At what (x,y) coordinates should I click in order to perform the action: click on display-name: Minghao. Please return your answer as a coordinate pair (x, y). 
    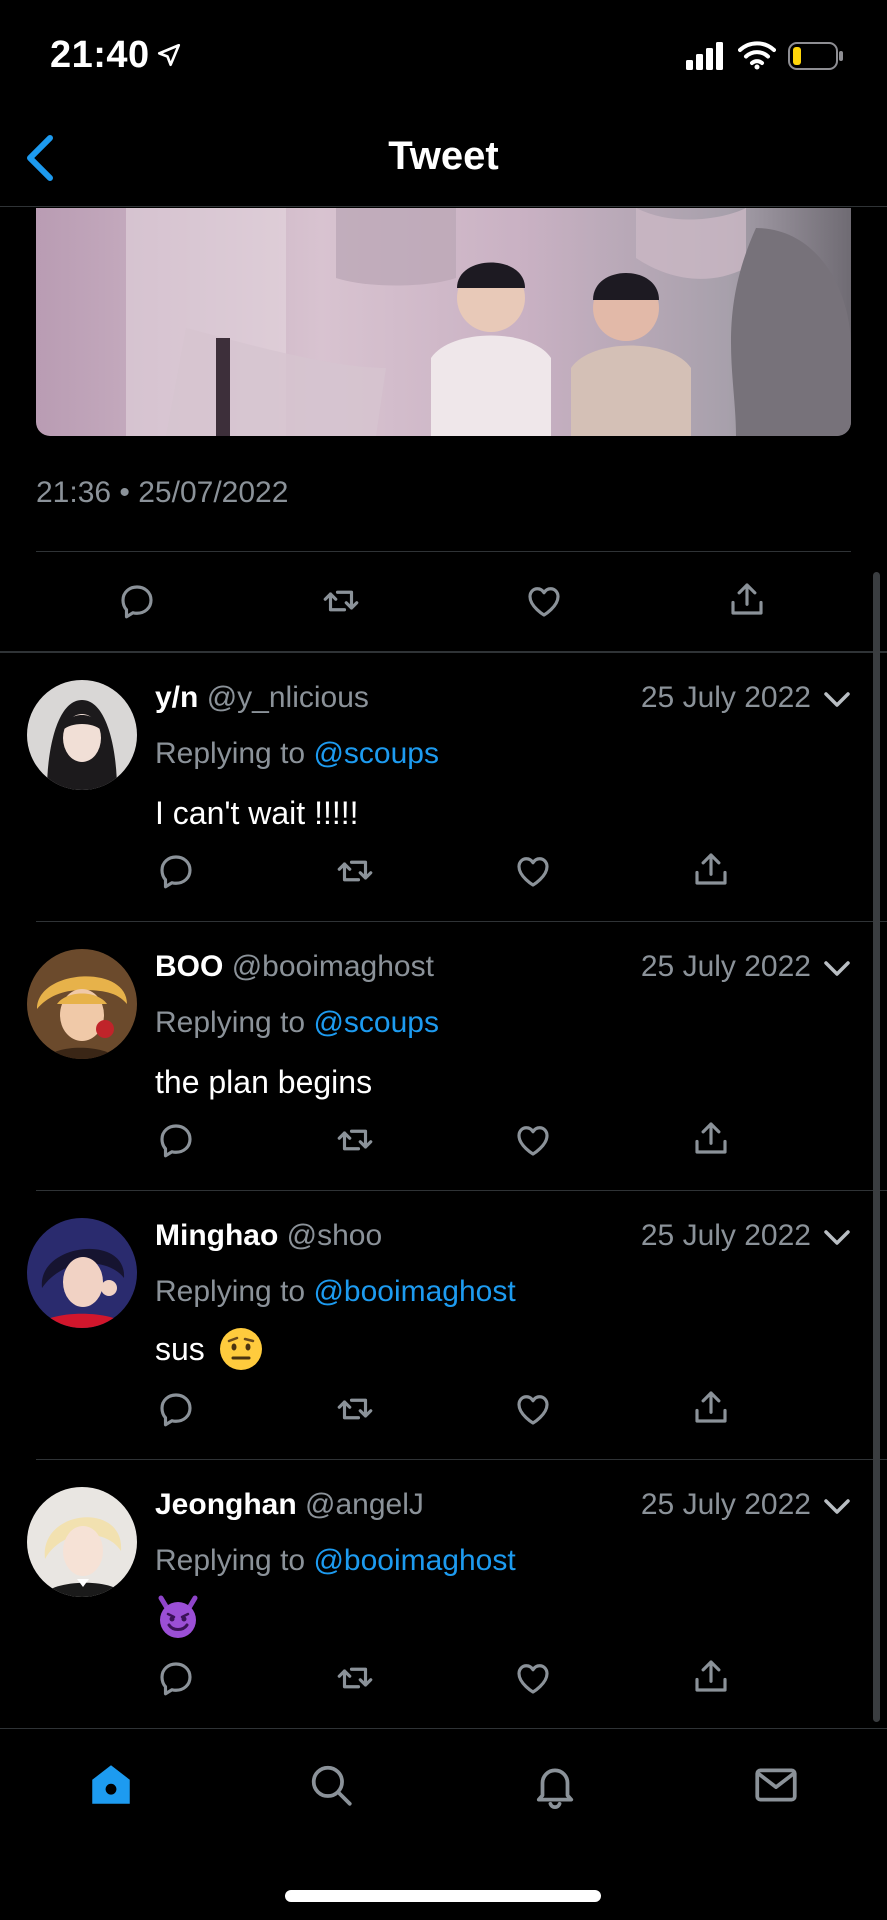
    Looking at the image, I should click on (216, 1235).